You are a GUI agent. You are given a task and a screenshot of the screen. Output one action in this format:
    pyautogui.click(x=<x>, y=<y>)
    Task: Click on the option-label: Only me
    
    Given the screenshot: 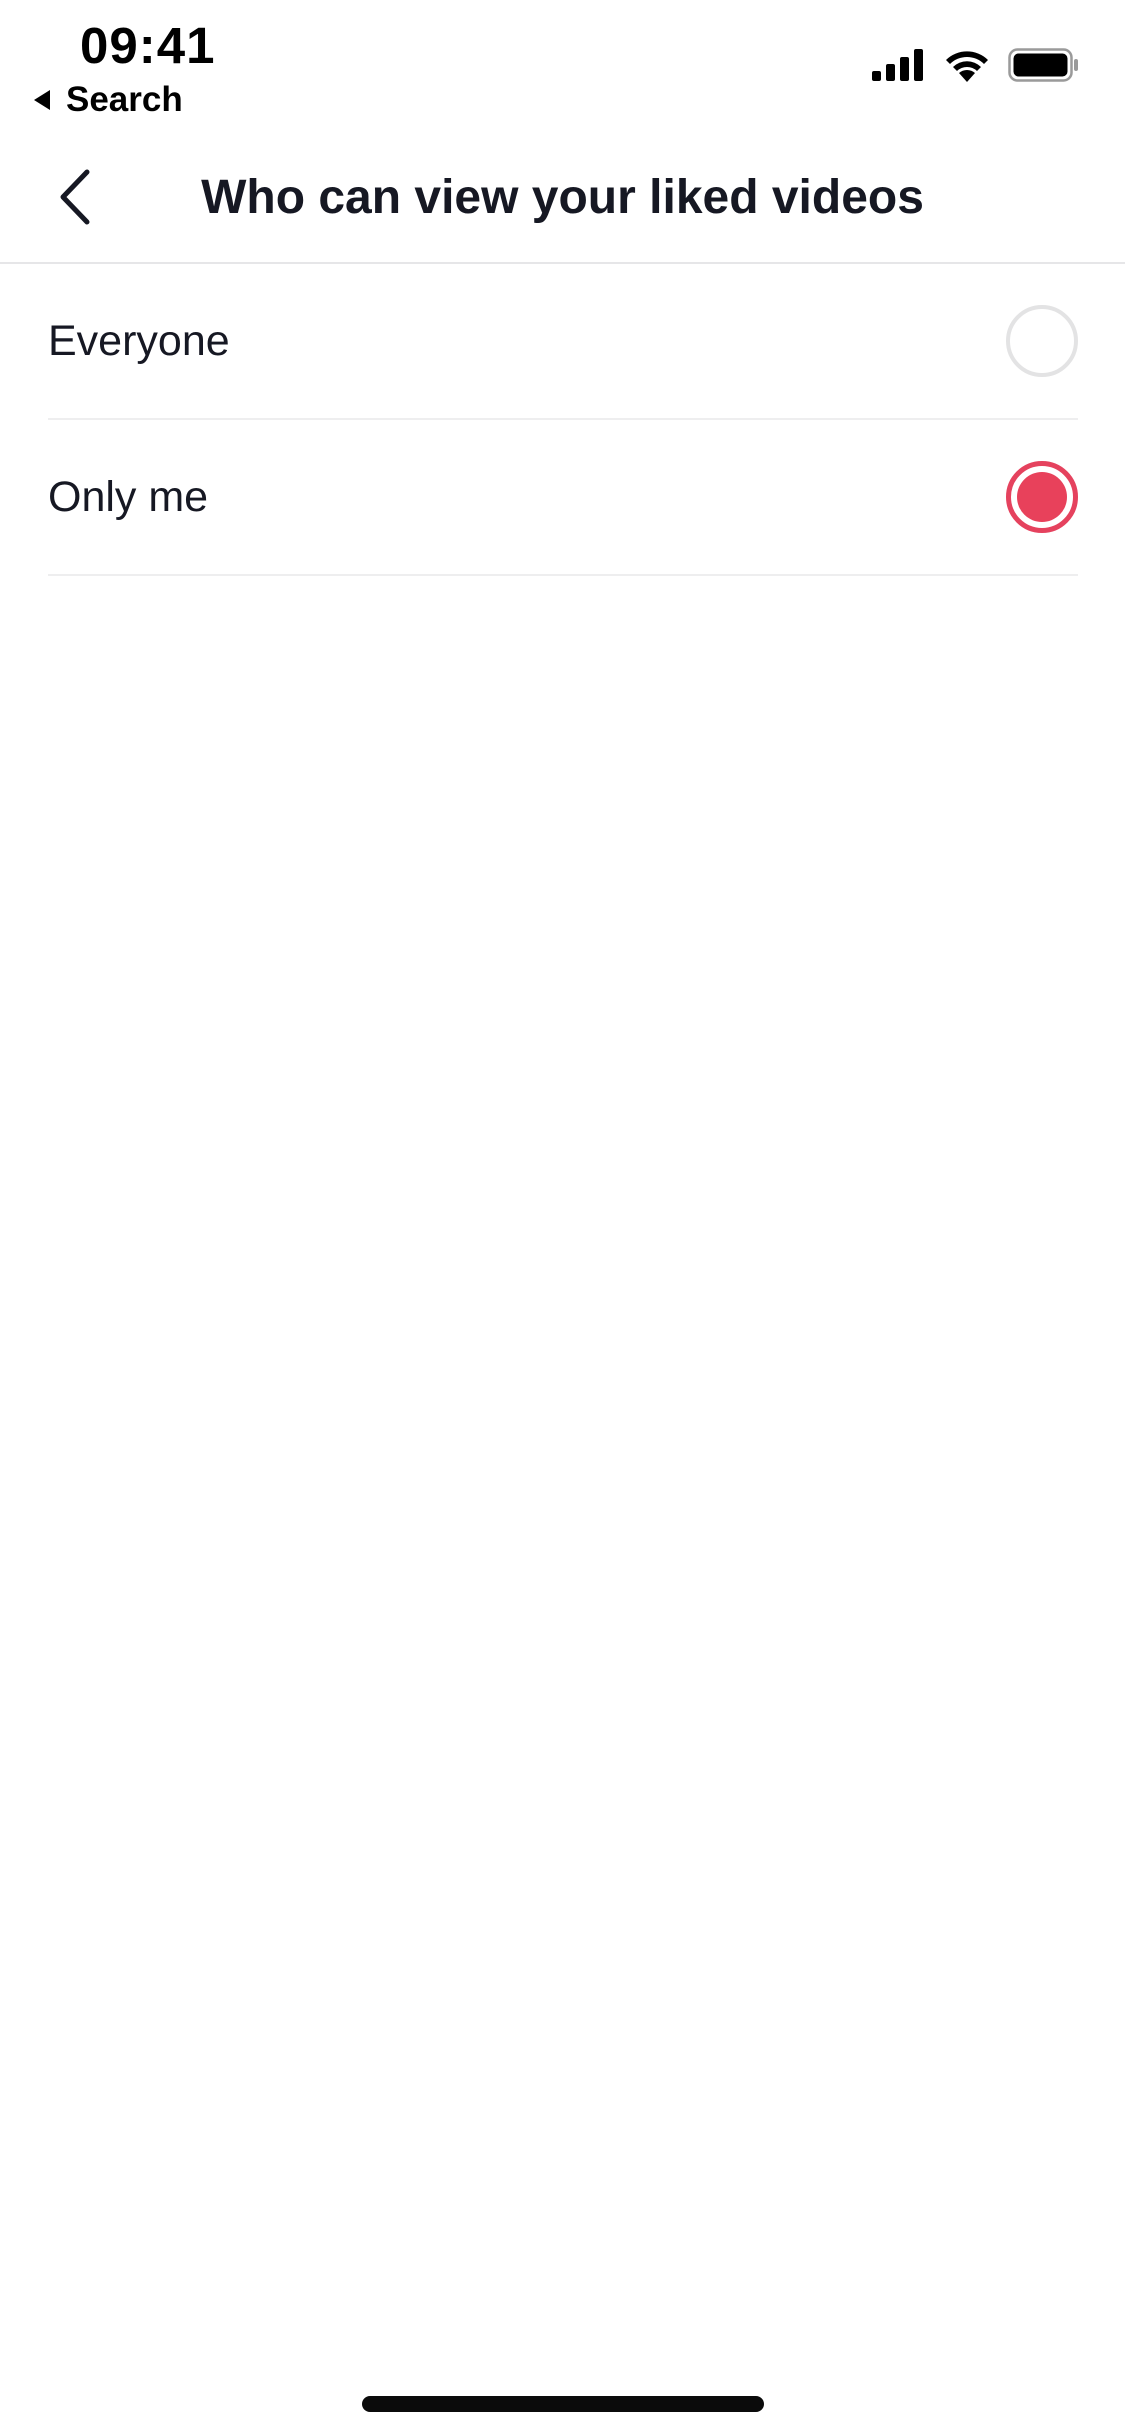 What is the action you would take?
    pyautogui.click(x=128, y=496)
    